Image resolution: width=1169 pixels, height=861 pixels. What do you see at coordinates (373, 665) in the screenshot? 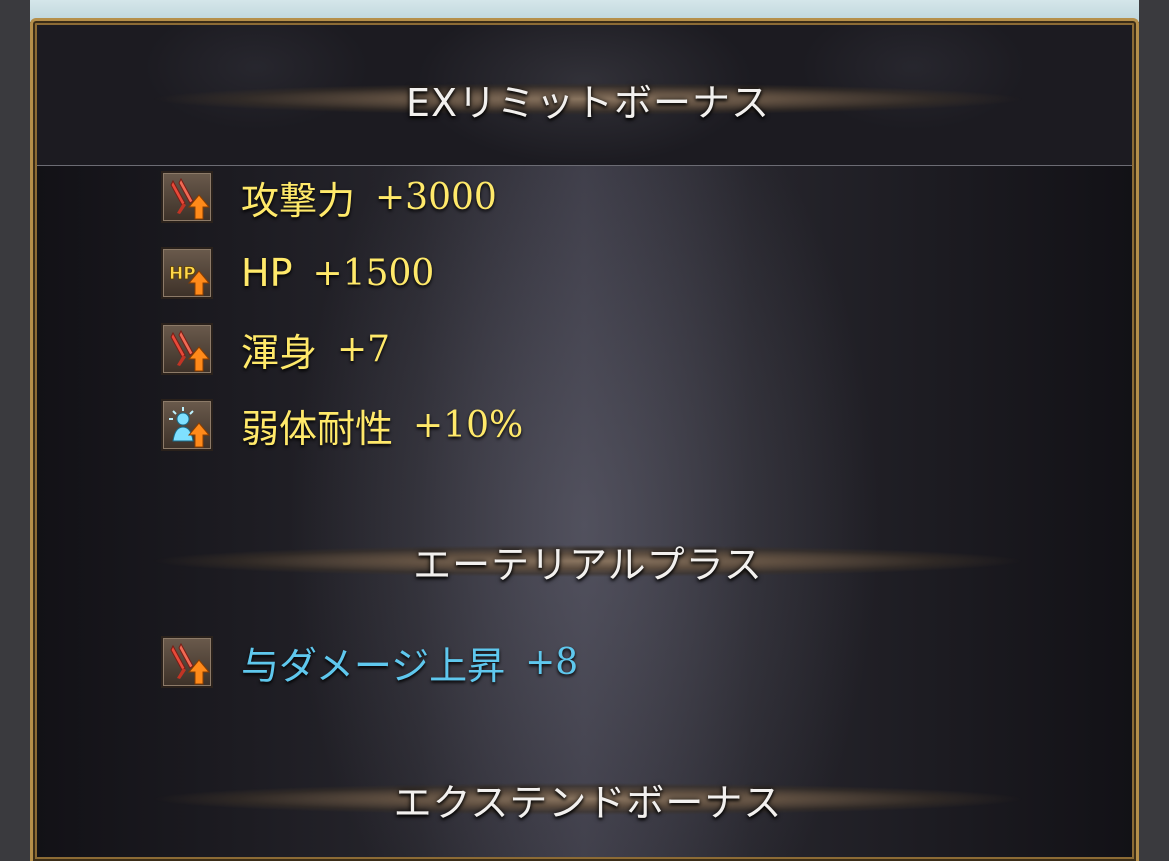
I see `stat-name: 与ダメージ上昇` at bounding box center [373, 665].